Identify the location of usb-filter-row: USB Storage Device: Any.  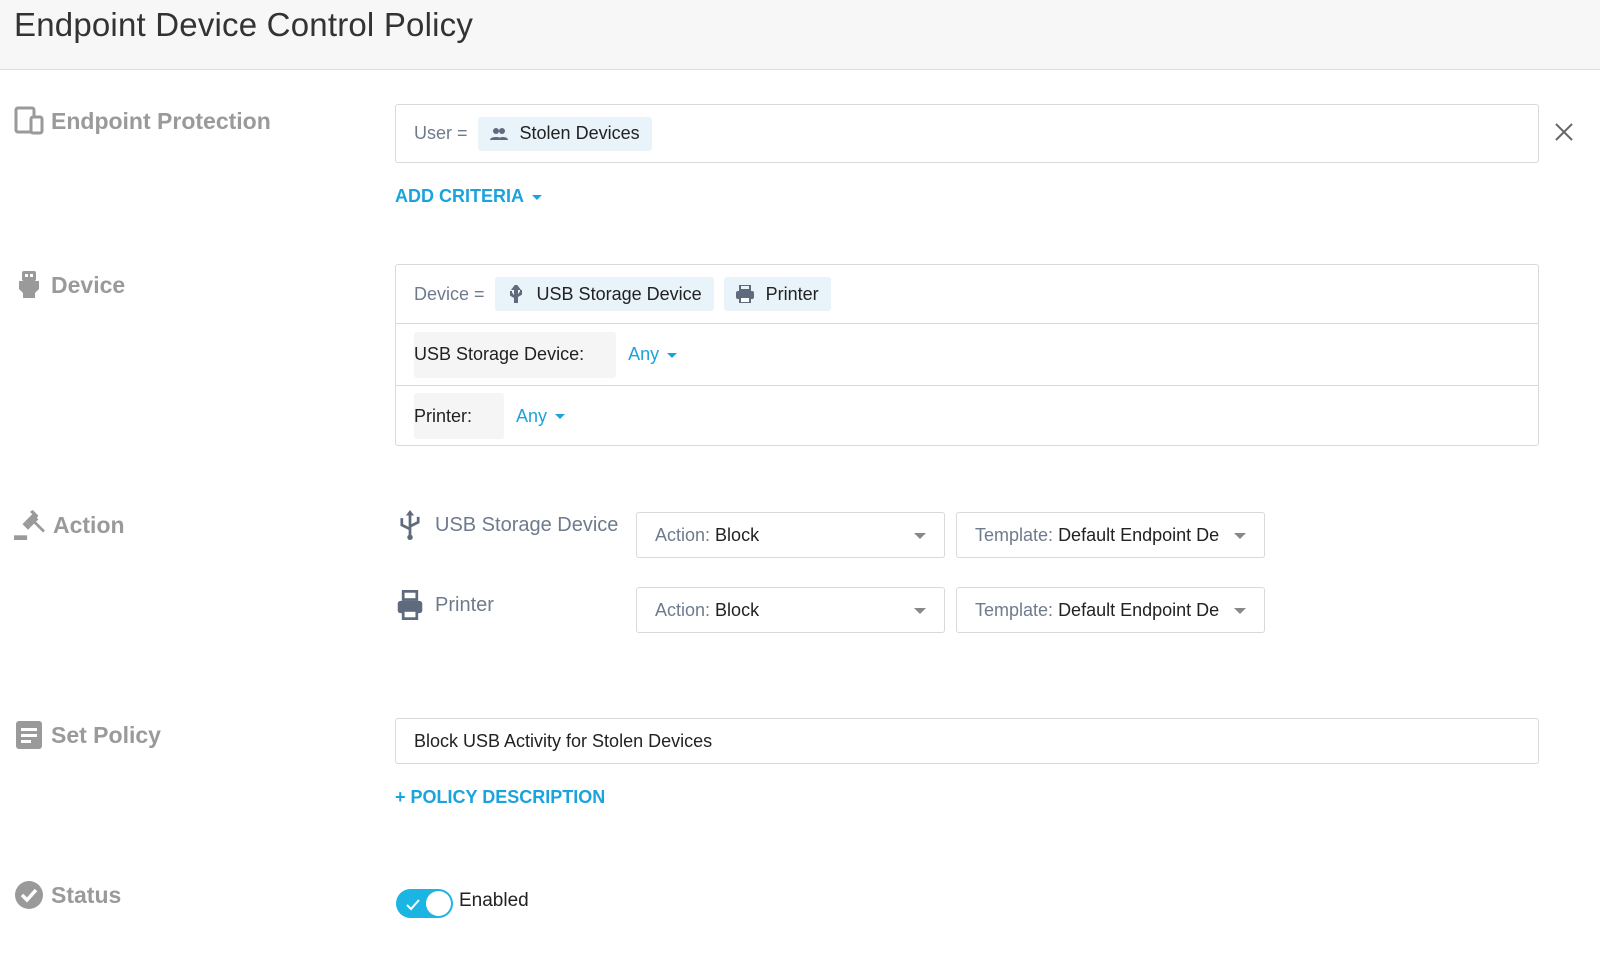
(967, 354).